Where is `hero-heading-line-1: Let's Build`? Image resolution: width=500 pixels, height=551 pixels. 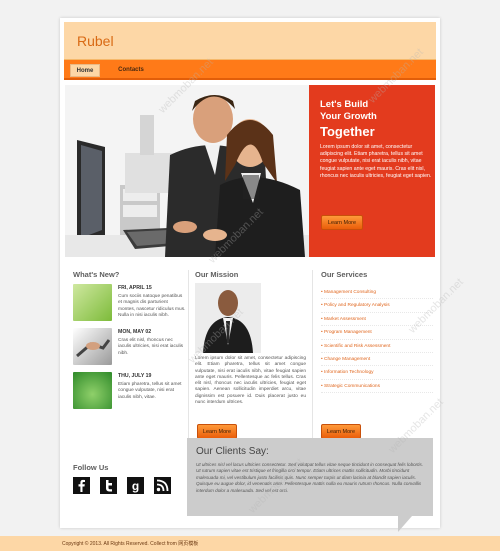 hero-heading-line-1: Let's Build is located at coordinates (344, 104).